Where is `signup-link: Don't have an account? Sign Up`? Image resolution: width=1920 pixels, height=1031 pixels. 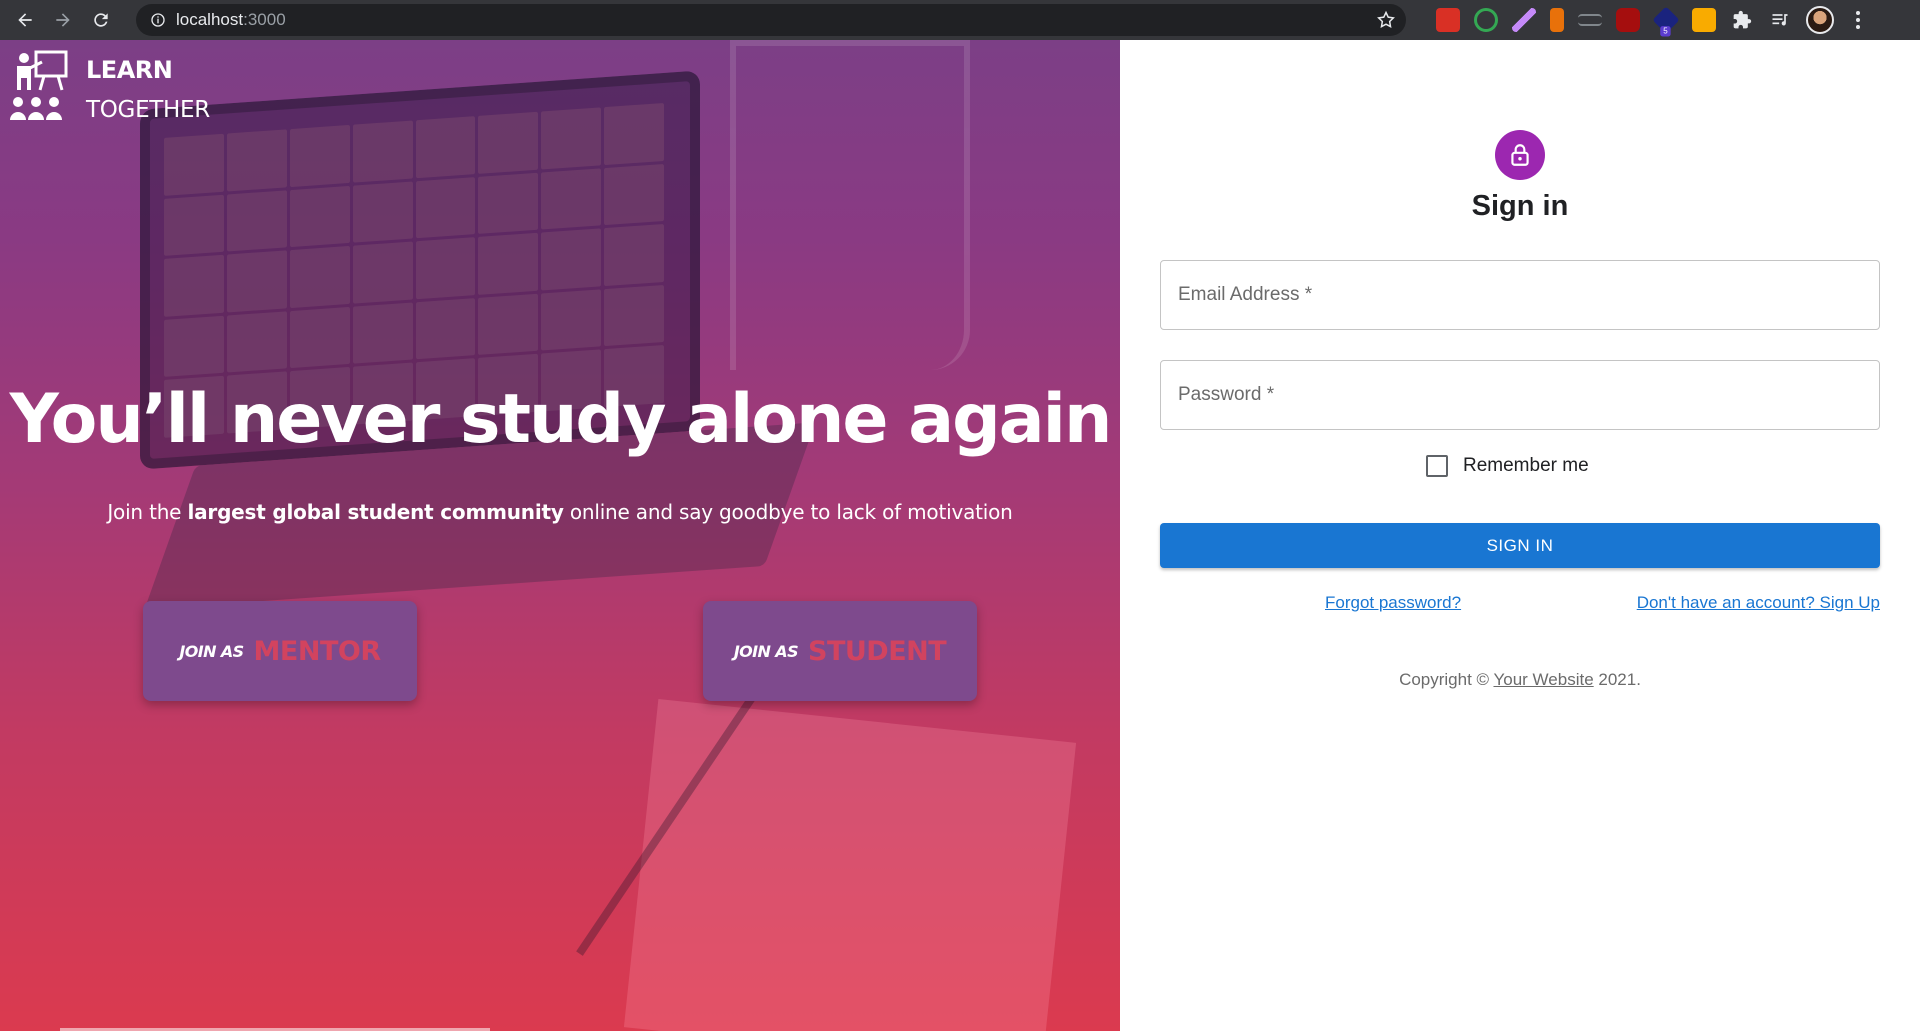
signup-link: Don't have an account? Sign Up is located at coordinates (1758, 603).